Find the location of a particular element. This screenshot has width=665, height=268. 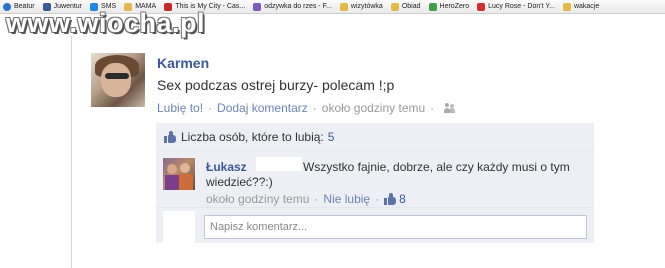

watermark-logo: www.wiocha.pl is located at coordinates (106, 23).